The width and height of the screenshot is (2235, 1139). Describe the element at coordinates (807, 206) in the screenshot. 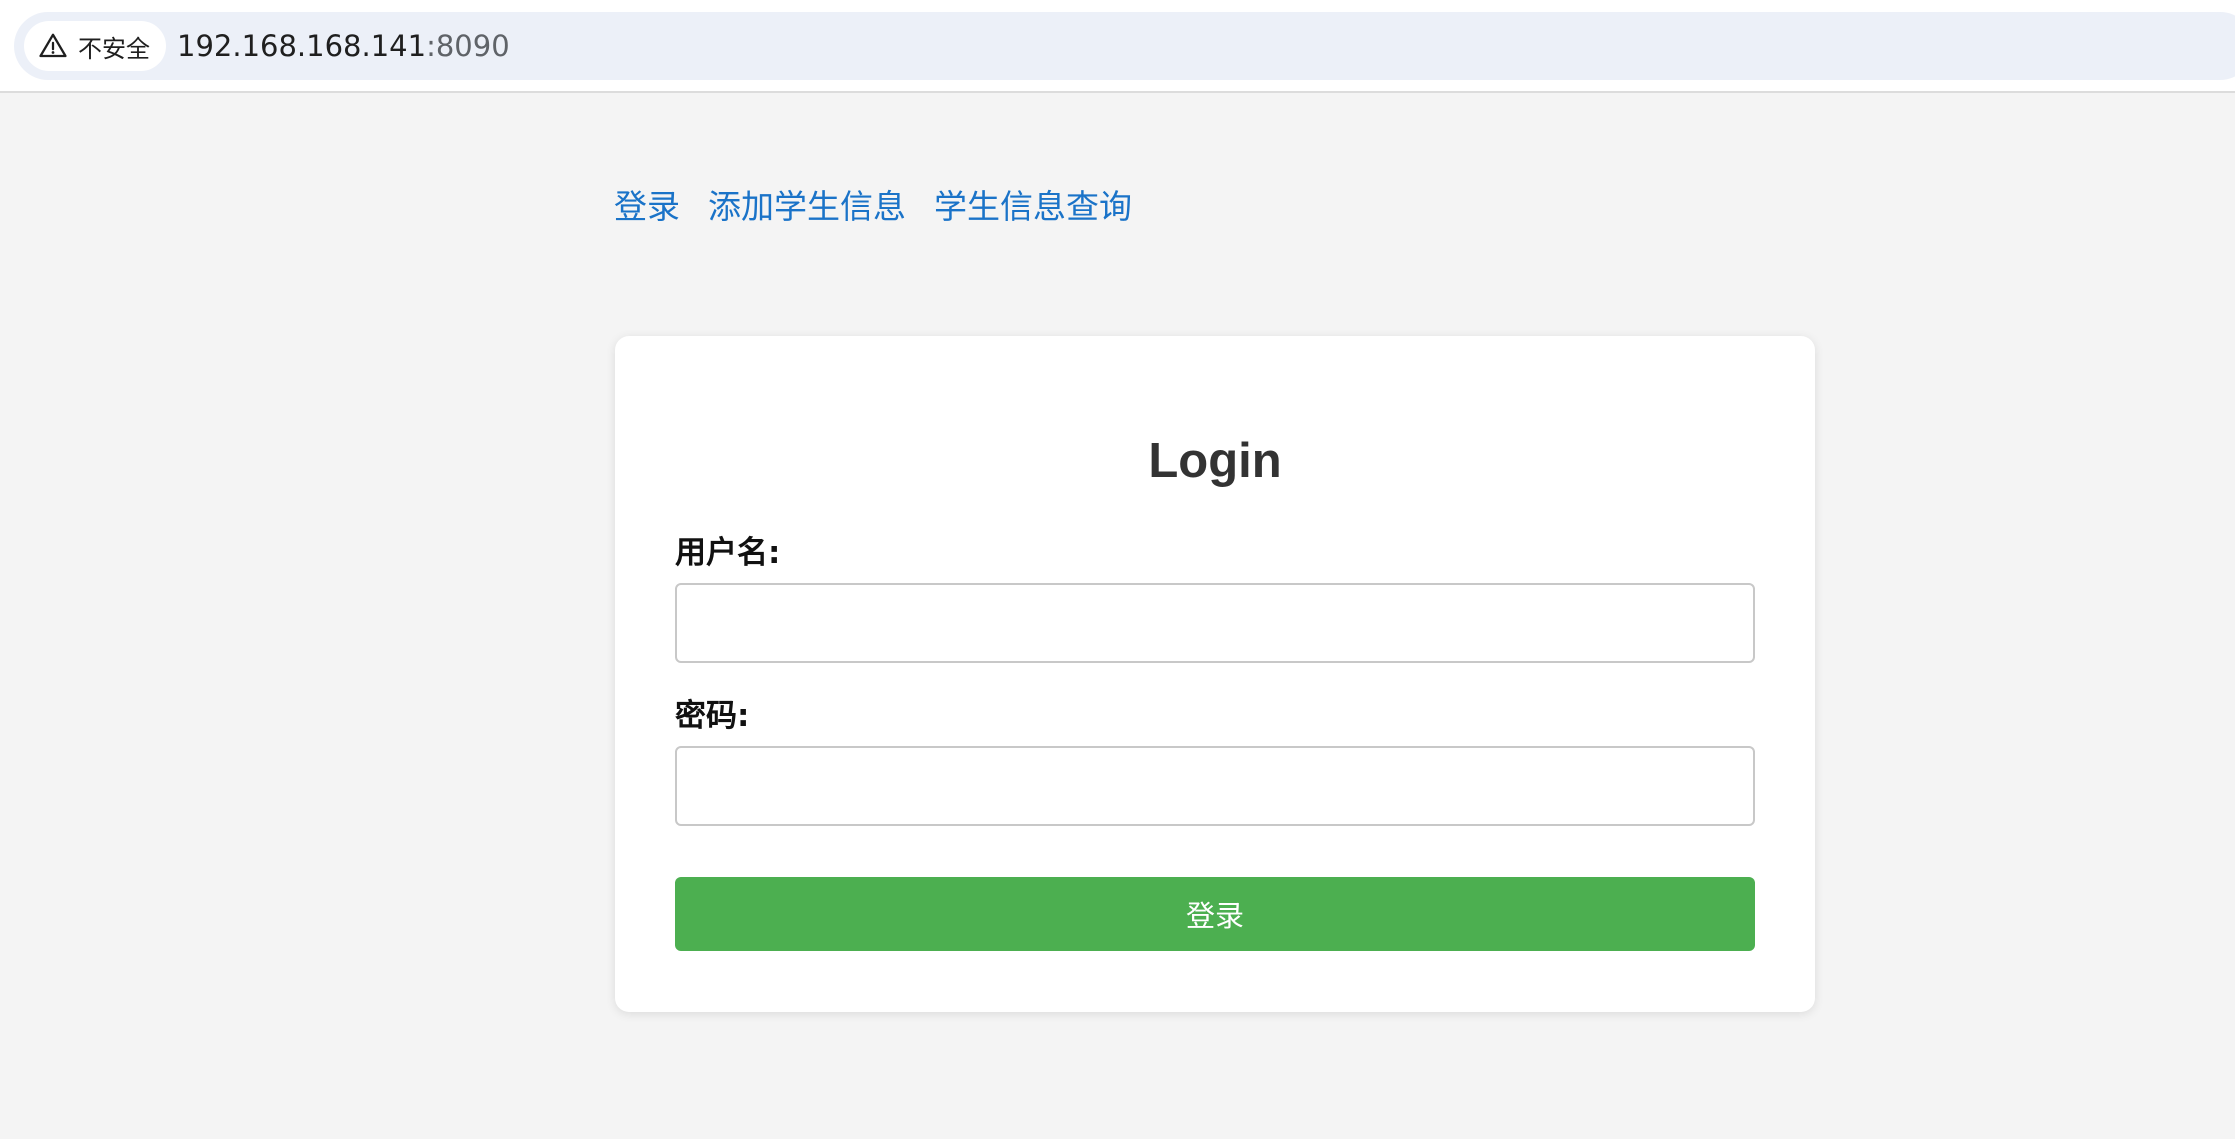

I see `nav-link-add-student: 添加学生信息` at that location.